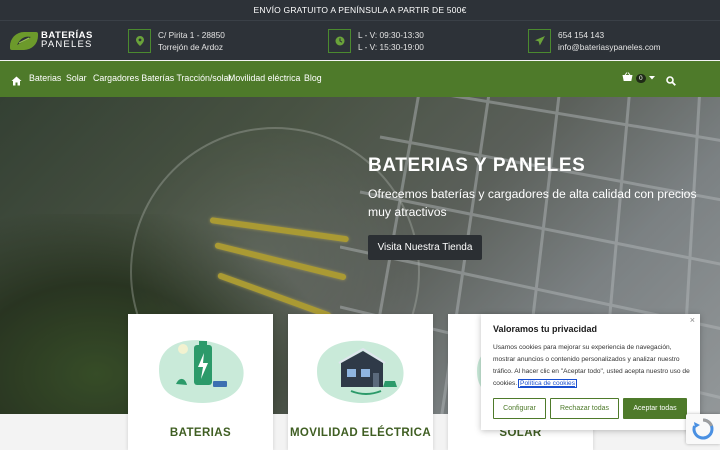  Describe the element at coordinates (360, 371) in the screenshot. I see `house-charger-illustration` at that location.